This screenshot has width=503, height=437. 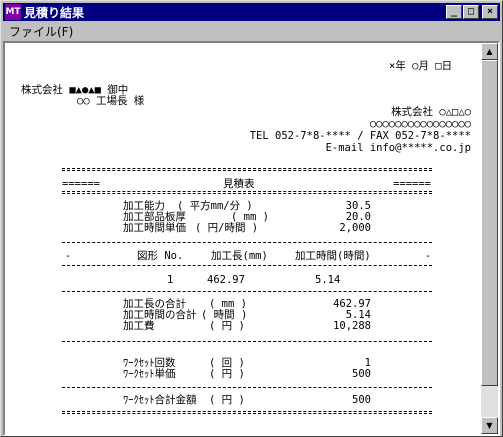 I want to click on maximize-button: □, so click(x=471, y=12).